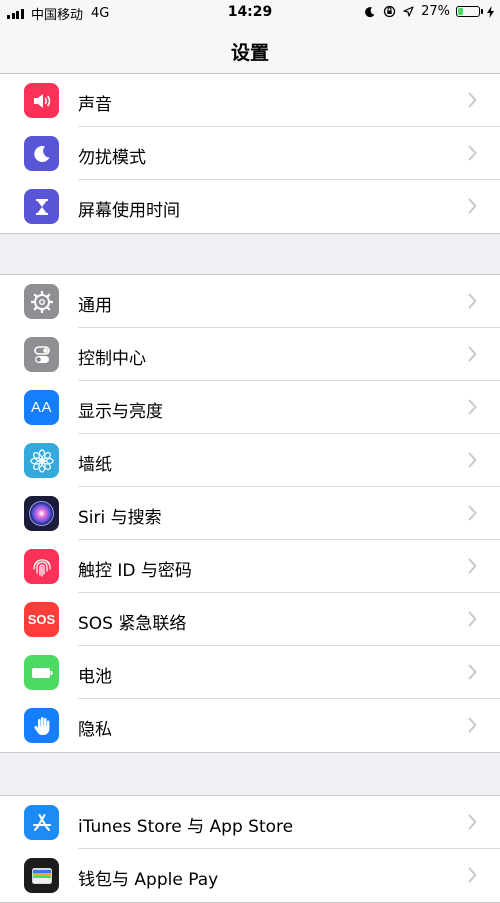 The height and width of the screenshot is (903, 500). I want to click on battery-level-fill, so click(460, 11).